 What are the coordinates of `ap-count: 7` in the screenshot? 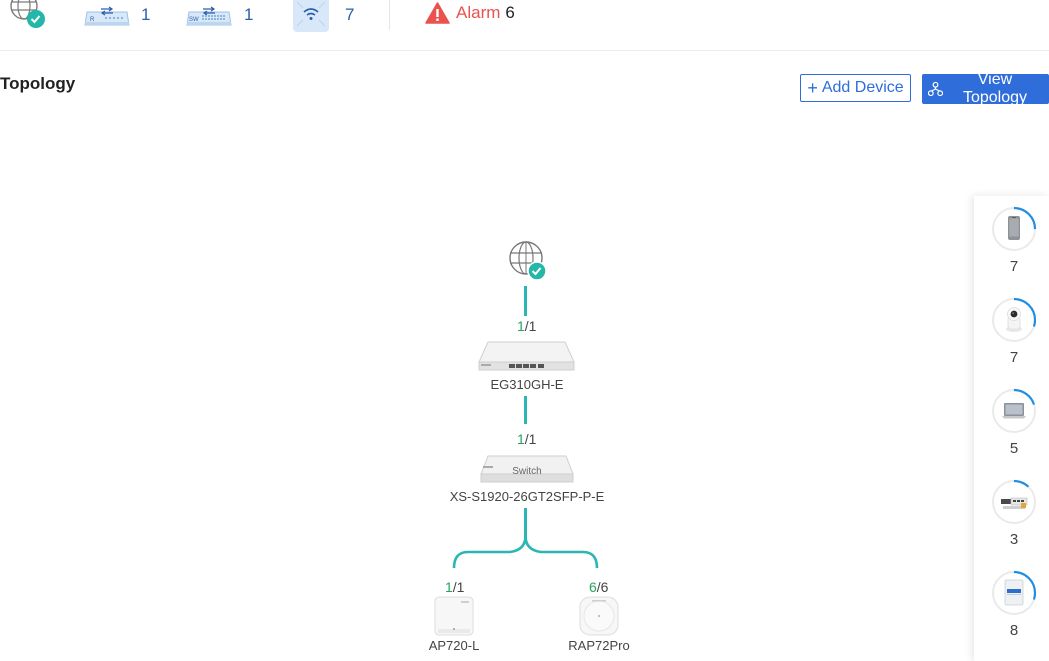 It's located at (349, 15).